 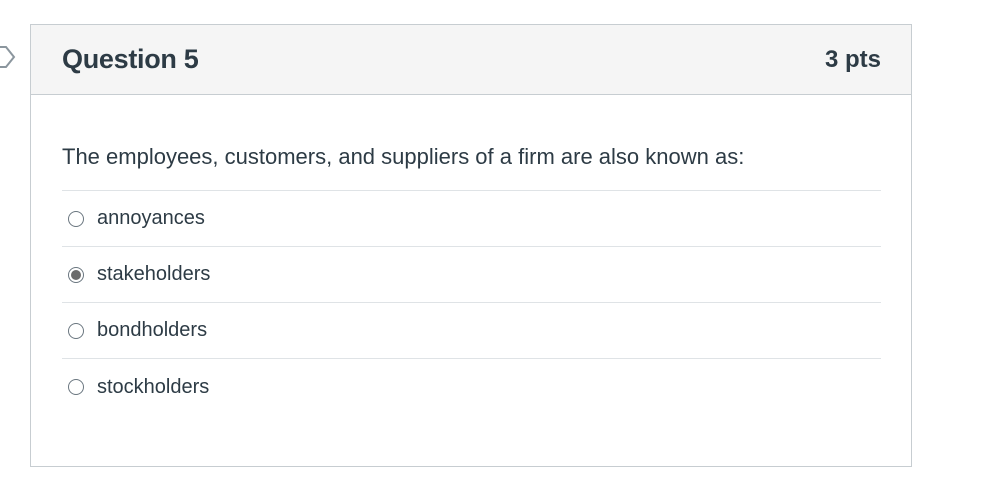 I want to click on question-header: Question 5 3 pts, so click(x=471, y=60).